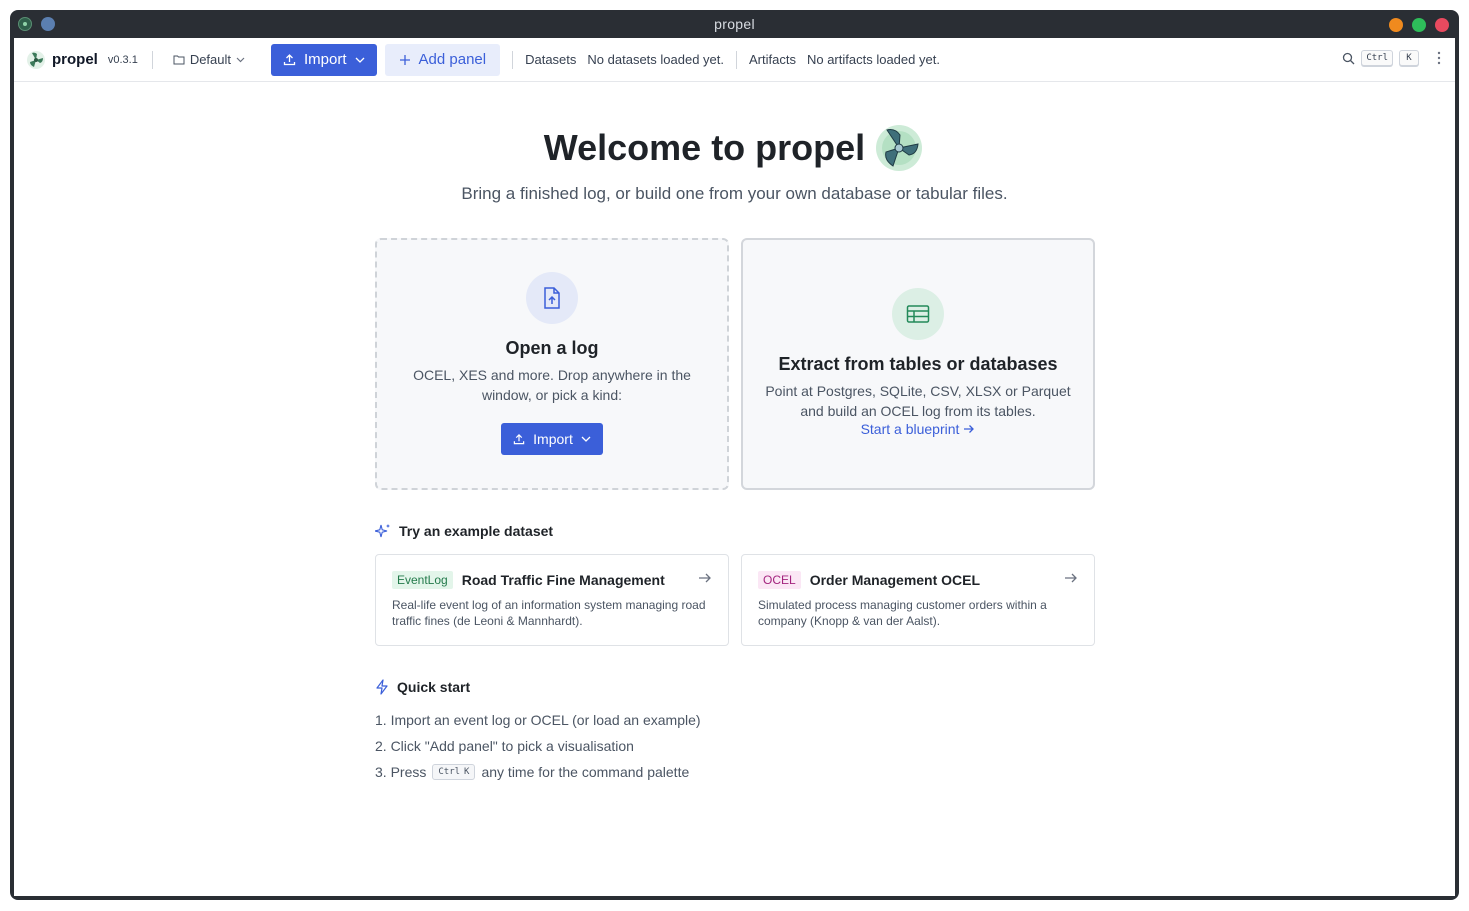  I want to click on open-log-import-button: Import, so click(552, 439).